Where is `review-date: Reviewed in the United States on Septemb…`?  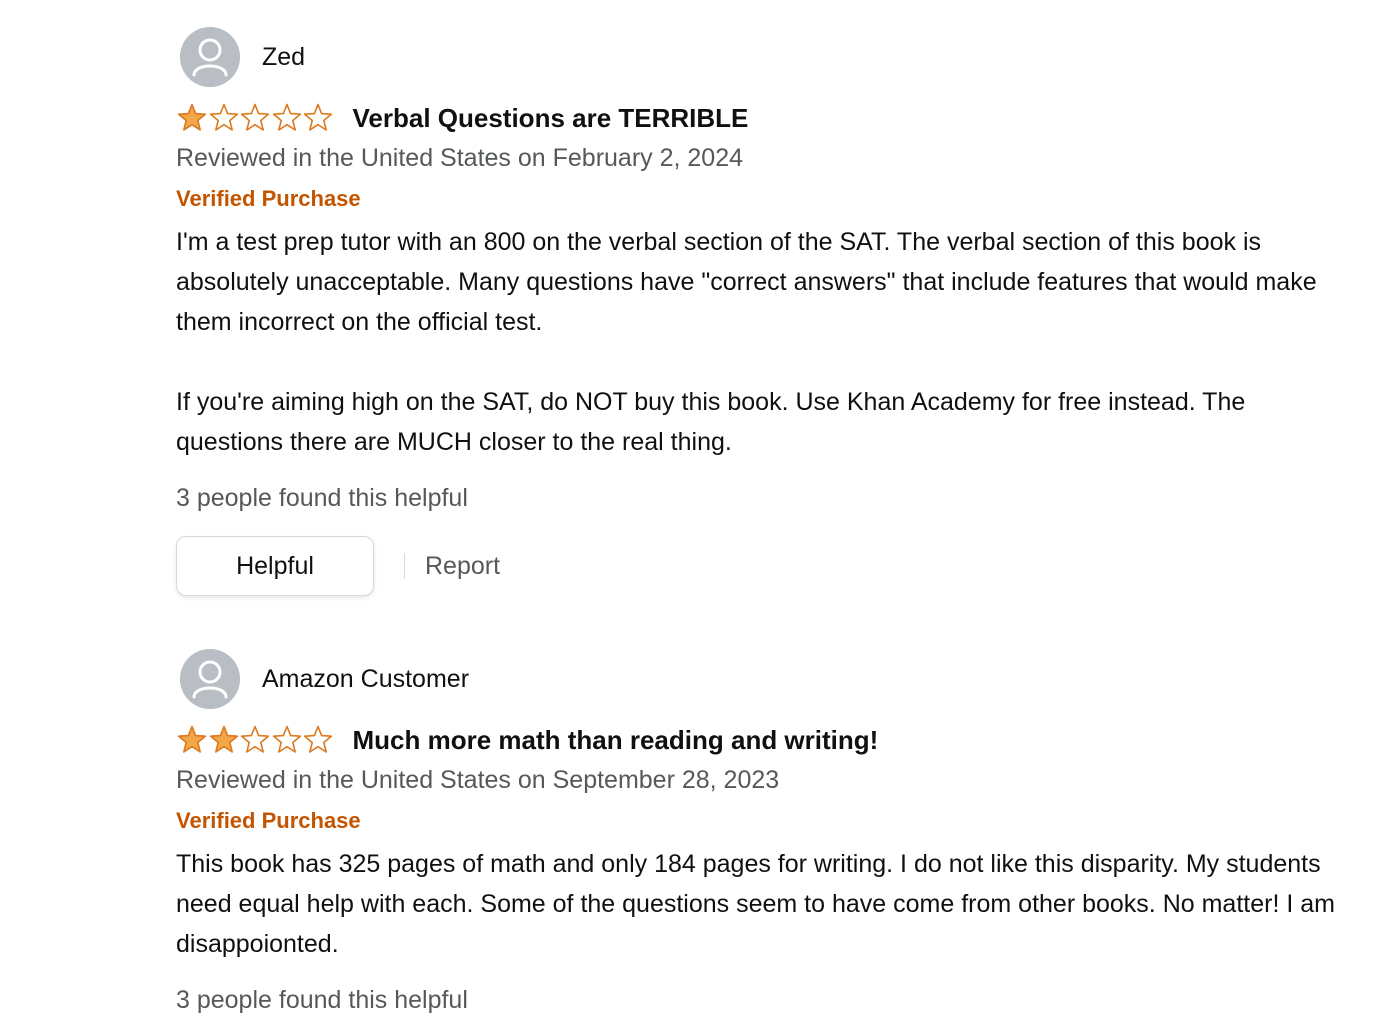
review-date: Reviewed in the United States on Septemb… is located at coordinates (478, 780).